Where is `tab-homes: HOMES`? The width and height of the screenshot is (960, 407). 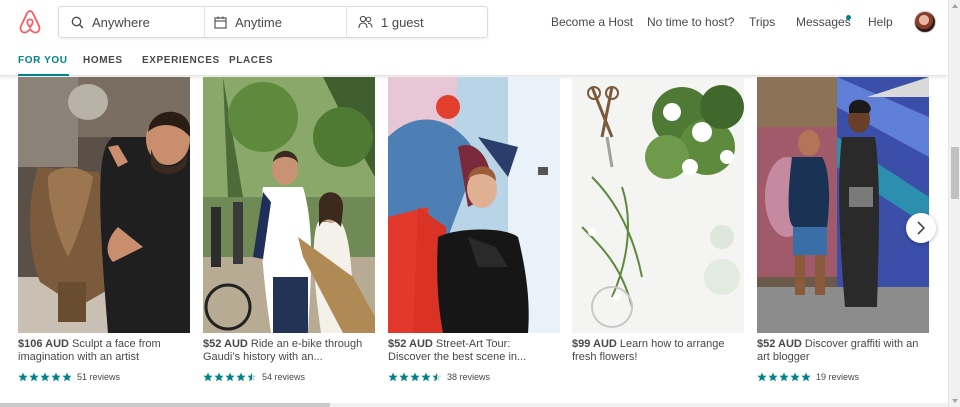
tab-homes: HOMES is located at coordinates (103, 60).